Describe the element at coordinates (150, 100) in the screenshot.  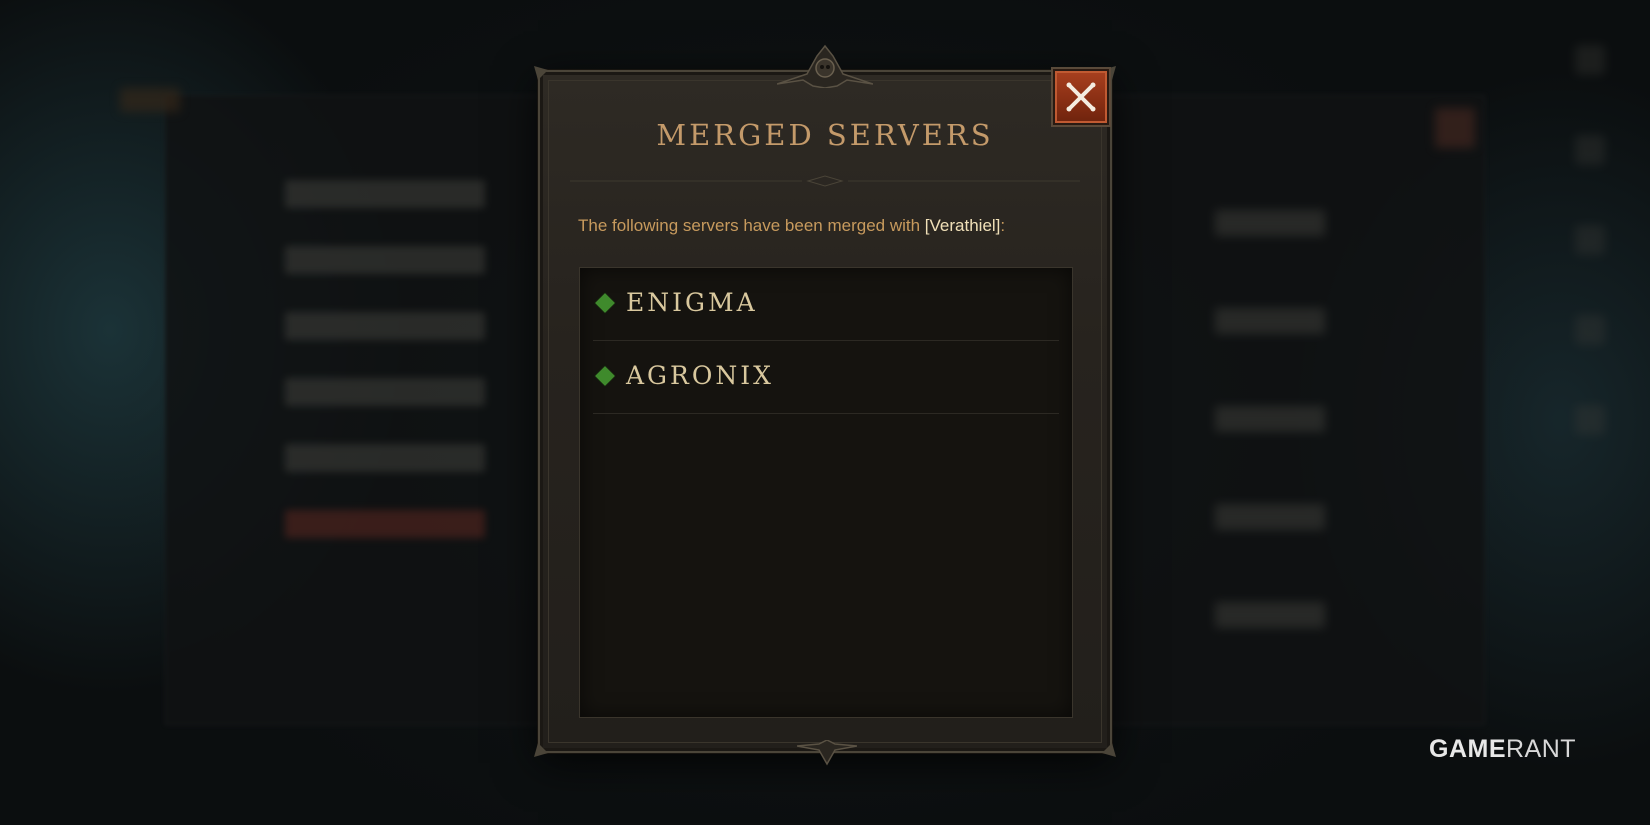
I see `background-tab` at that location.